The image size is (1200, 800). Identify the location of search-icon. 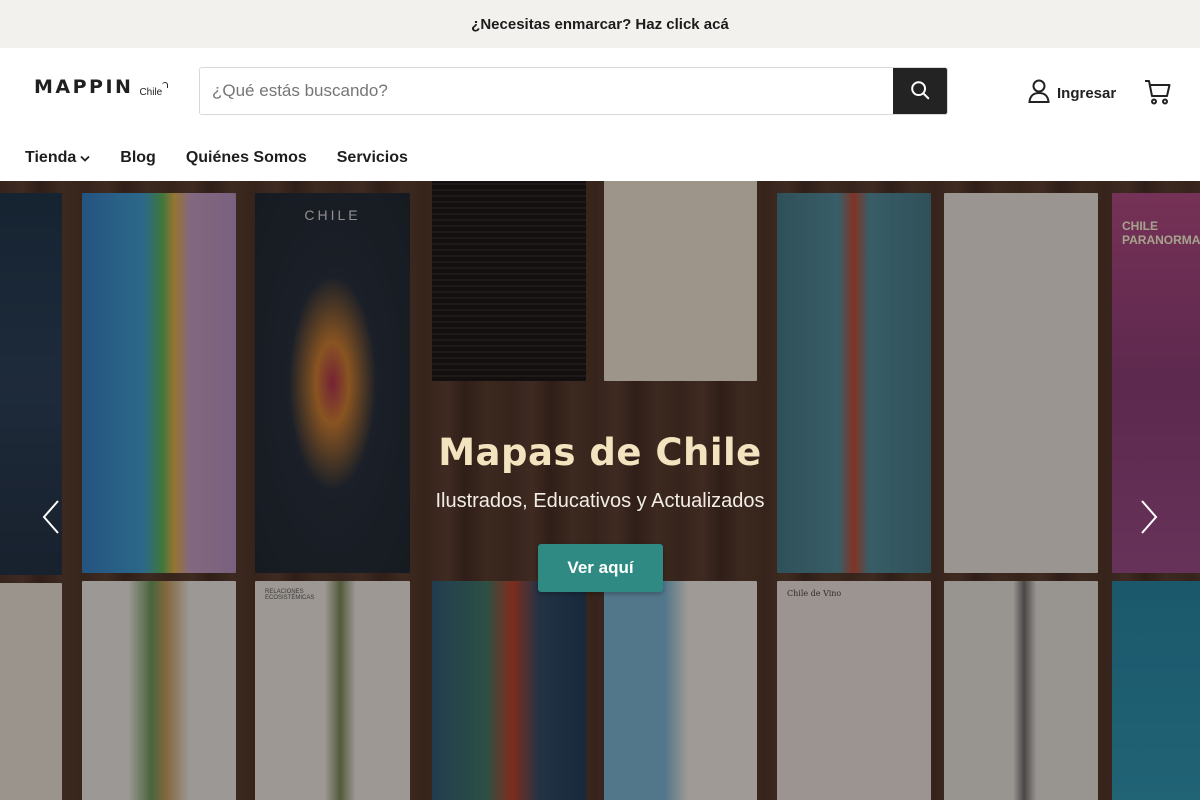
(920, 91).